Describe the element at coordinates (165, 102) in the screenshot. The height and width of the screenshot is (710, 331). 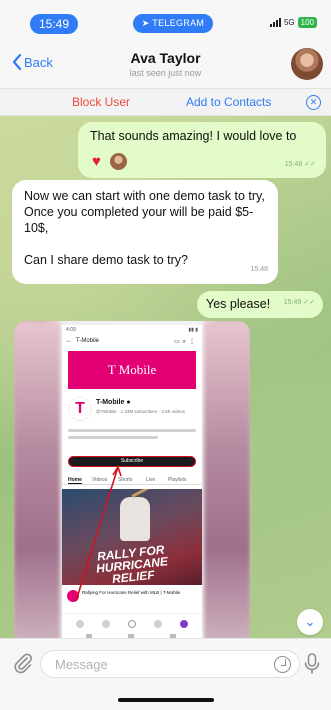
I see `contact-action-bar: Block User Add to Contacts ✕` at that location.